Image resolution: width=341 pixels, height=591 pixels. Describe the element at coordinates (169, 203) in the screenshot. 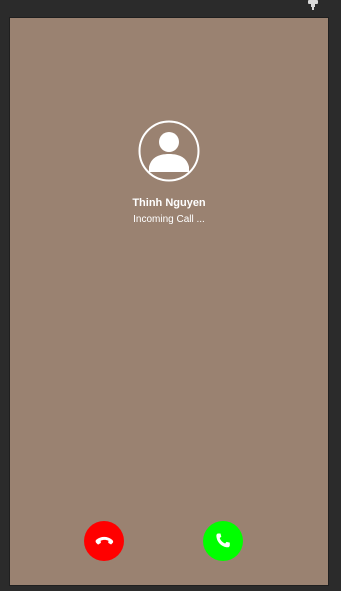

I see `caller-name: Thinh Nguyen` at that location.